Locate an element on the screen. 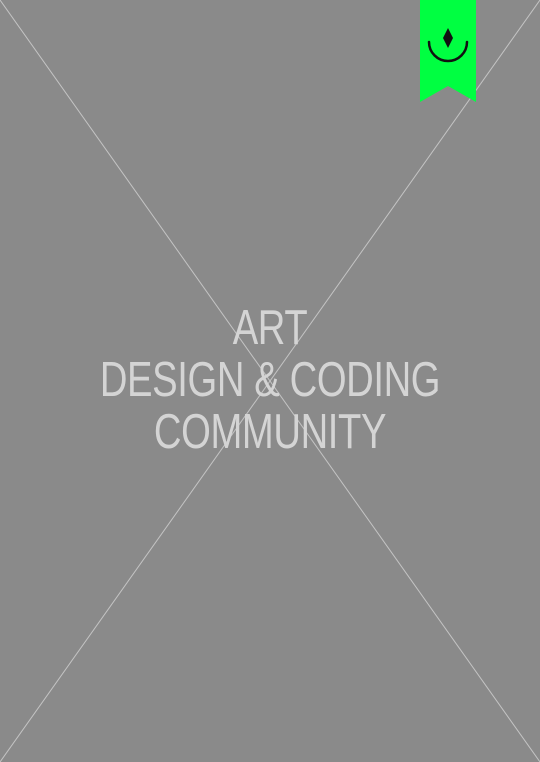  title-line-community: COMMUNITY is located at coordinates (270, 432).